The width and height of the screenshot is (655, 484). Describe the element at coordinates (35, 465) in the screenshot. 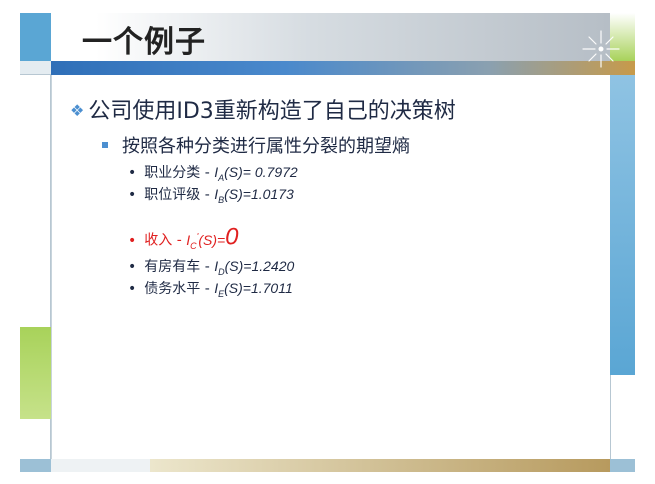

I see `left-footer-panel` at that location.